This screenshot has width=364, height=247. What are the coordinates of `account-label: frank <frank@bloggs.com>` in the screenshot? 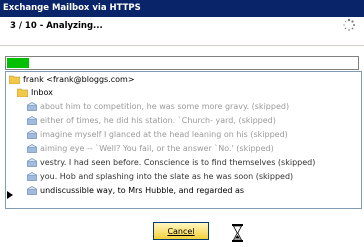 It's located at (79, 79).